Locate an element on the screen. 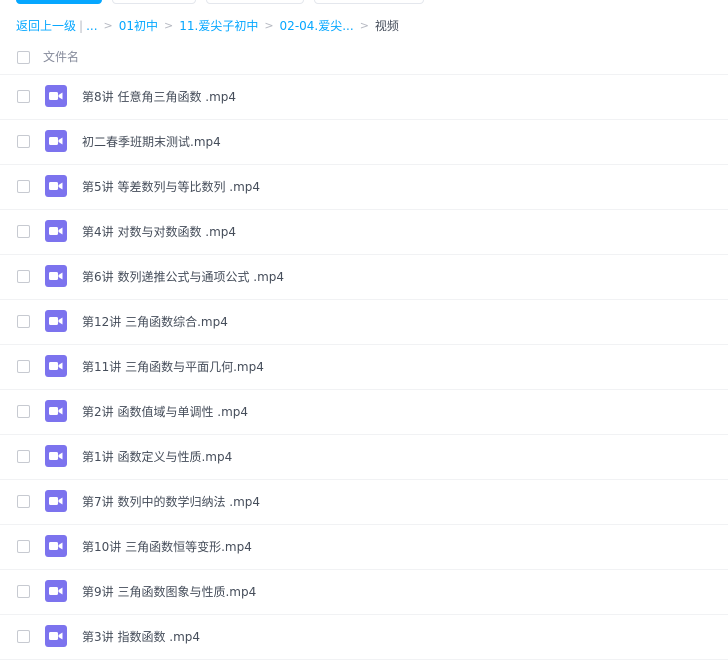  file-name: 第1讲 函数定义与性质.mp4 is located at coordinates (157, 457).